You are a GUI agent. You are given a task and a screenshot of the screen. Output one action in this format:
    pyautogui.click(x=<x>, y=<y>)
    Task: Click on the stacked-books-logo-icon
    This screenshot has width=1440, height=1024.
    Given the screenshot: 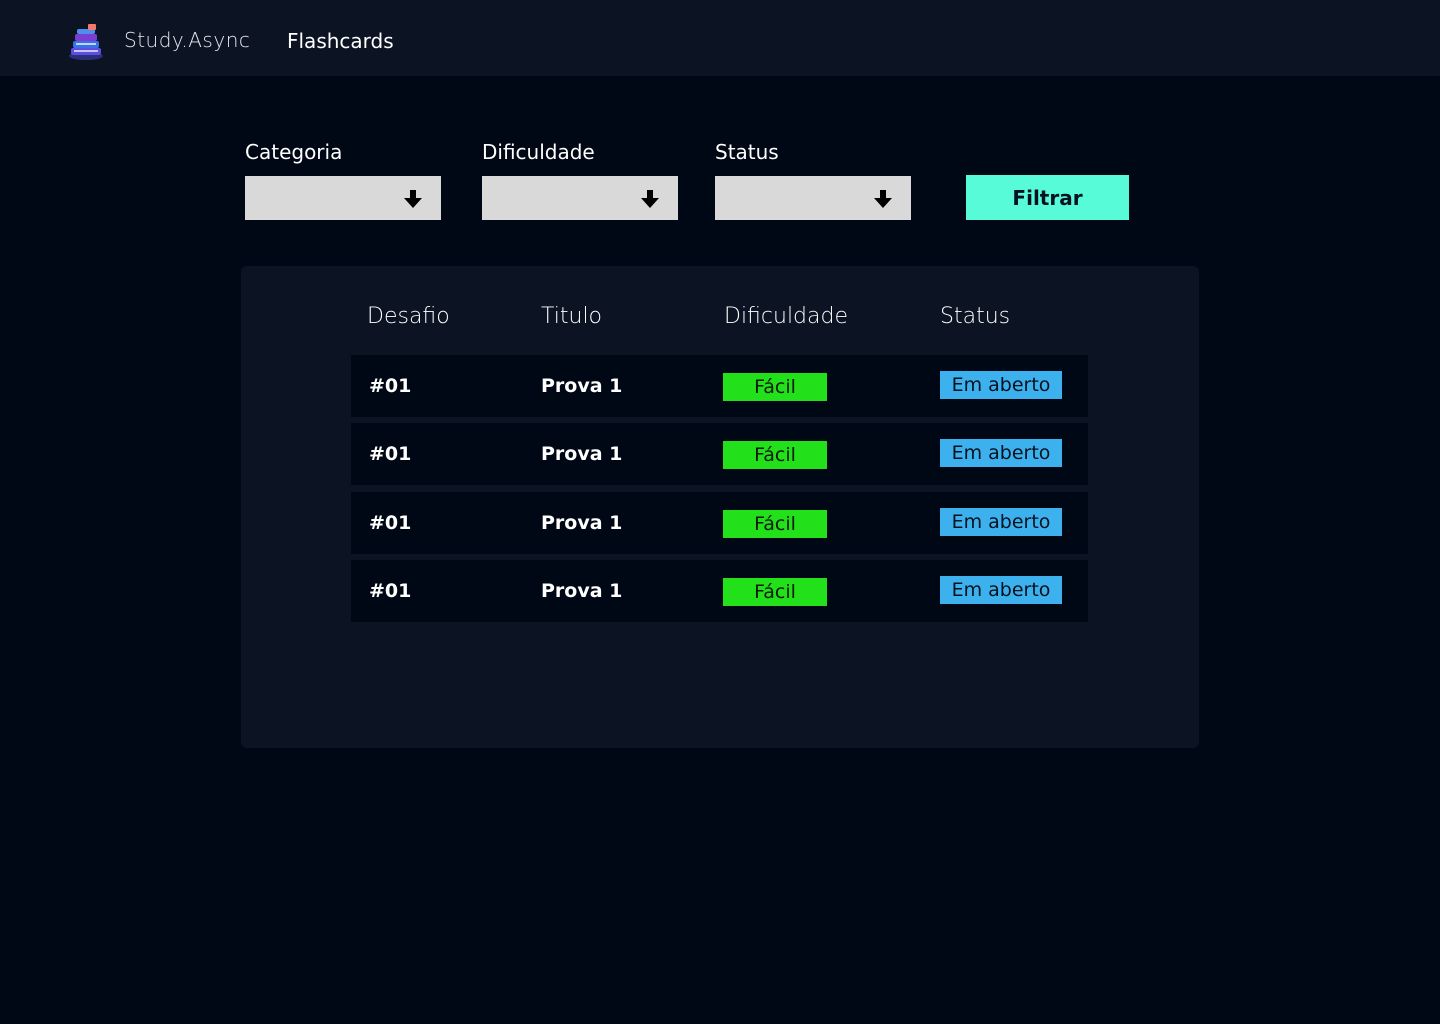 What is the action you would take?
    pyautogui.click(x=86, y=42)
    